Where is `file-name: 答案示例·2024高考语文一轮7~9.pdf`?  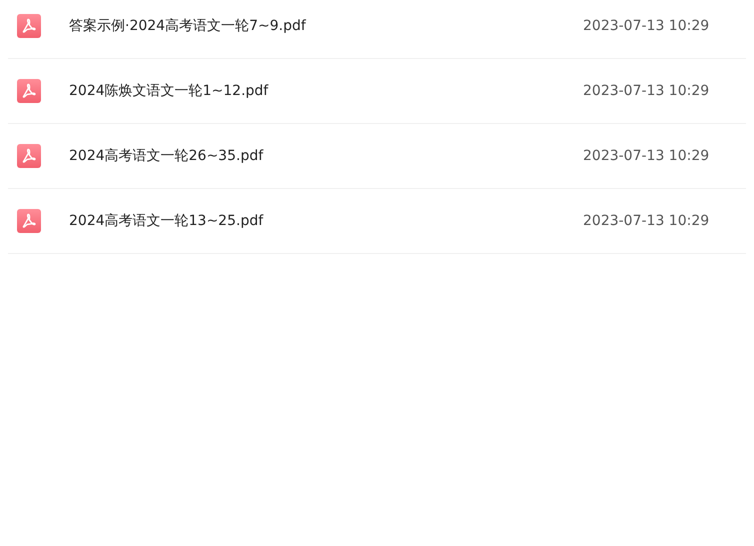 file-name: 答案示例·2024高考语文一轮7~9.pdf is located at coordinates (326, 26).